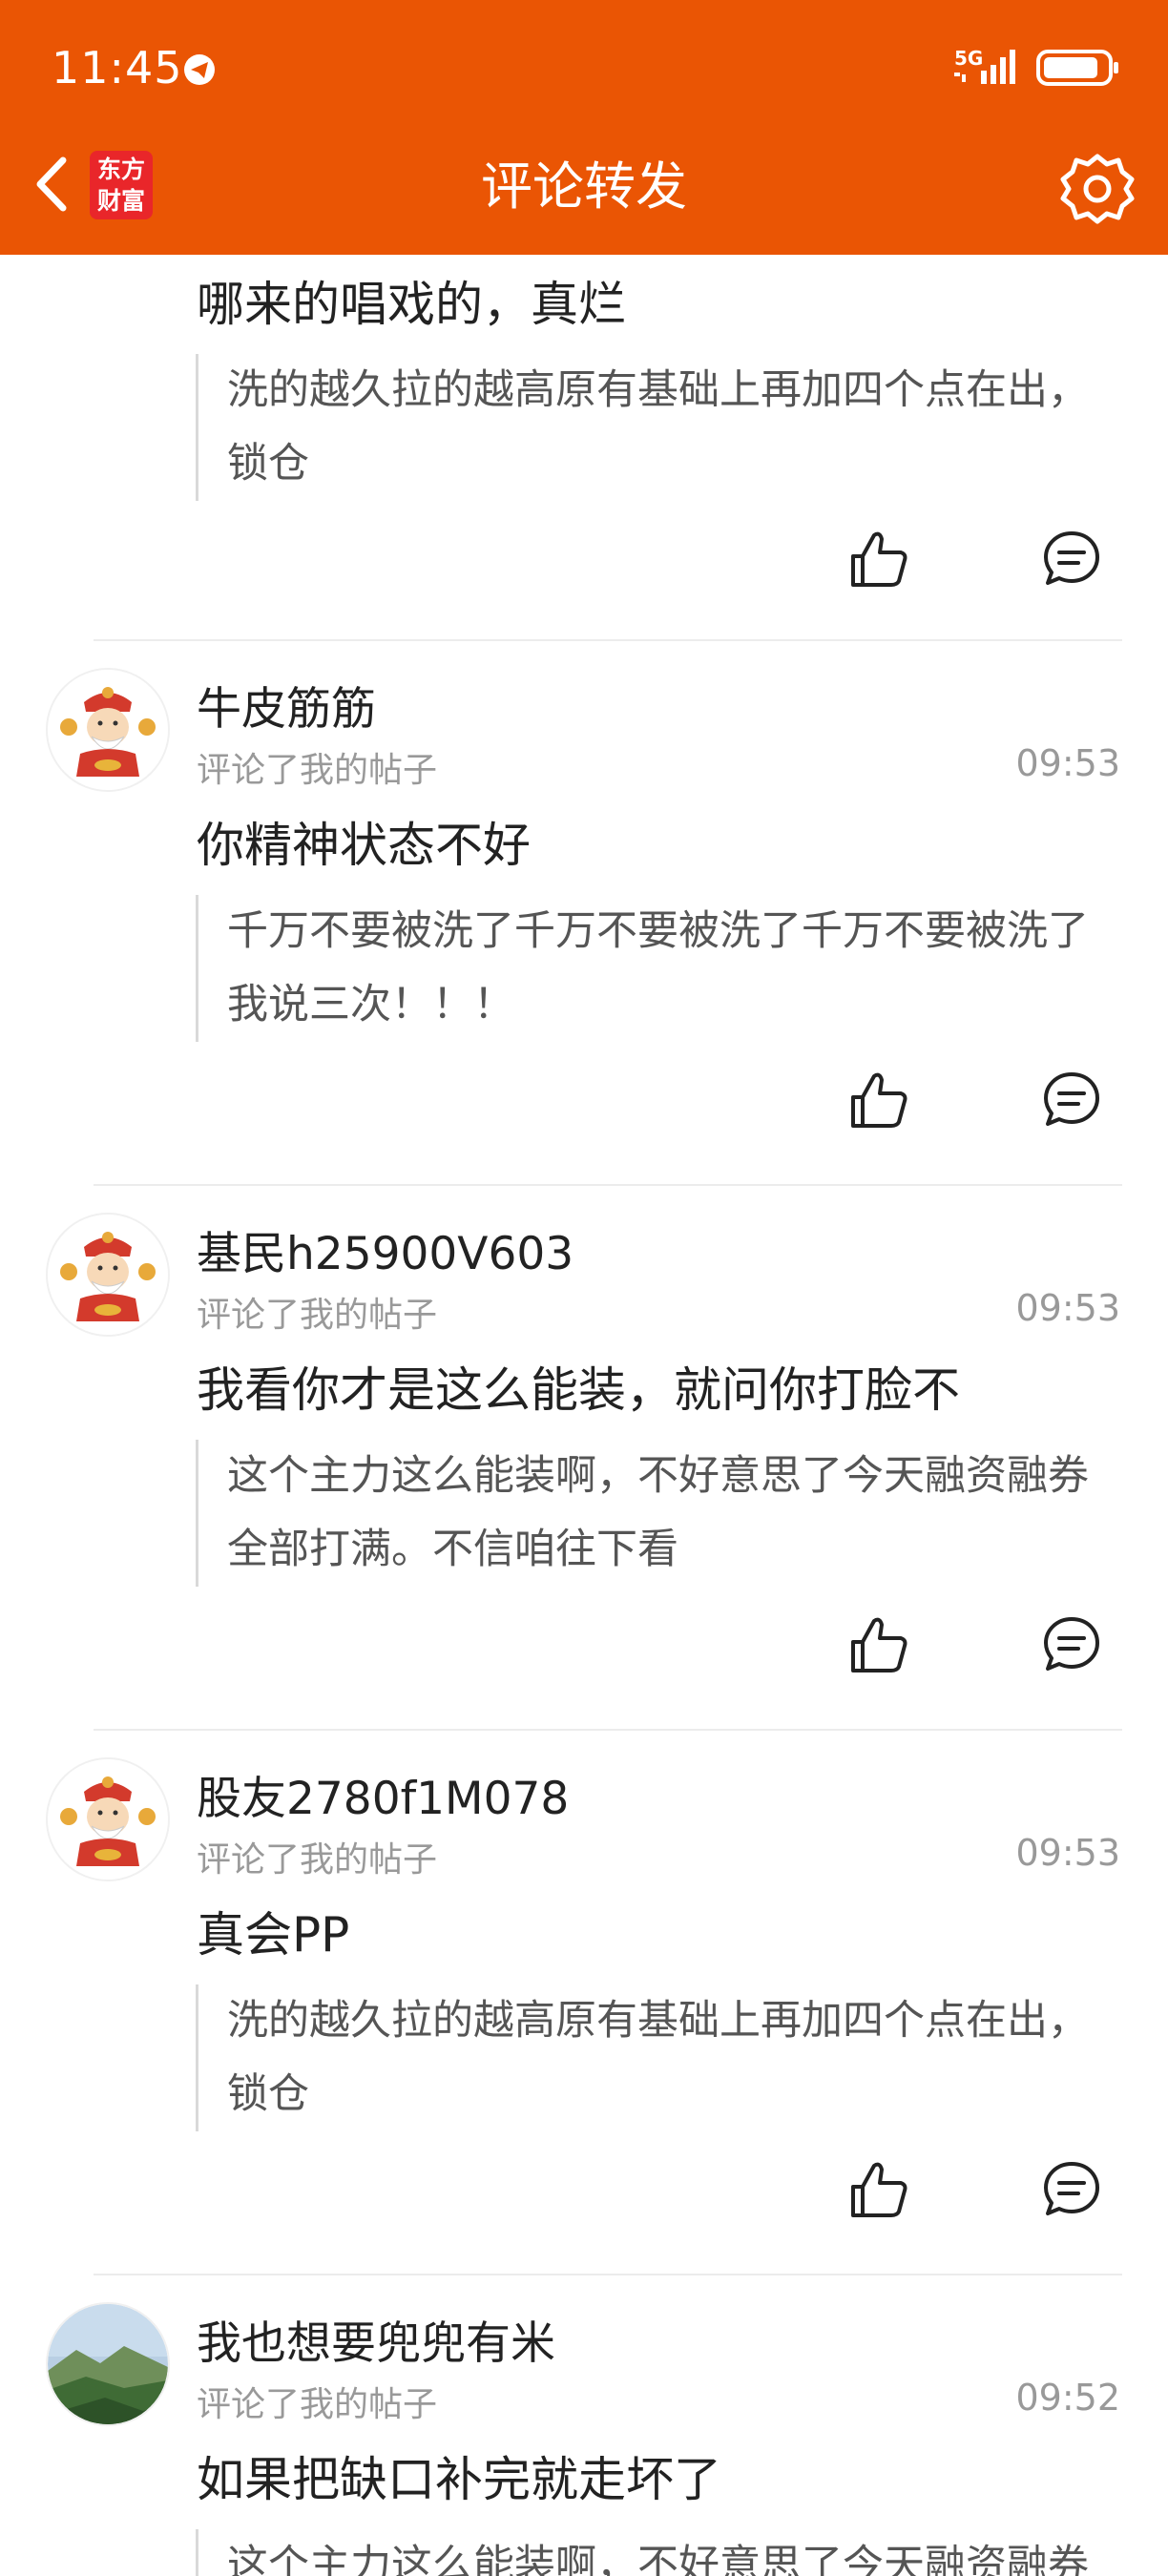 This screenshot has width=1168, height=2576. I want to click on comment-time: 09:52, so click(1067, 2398).